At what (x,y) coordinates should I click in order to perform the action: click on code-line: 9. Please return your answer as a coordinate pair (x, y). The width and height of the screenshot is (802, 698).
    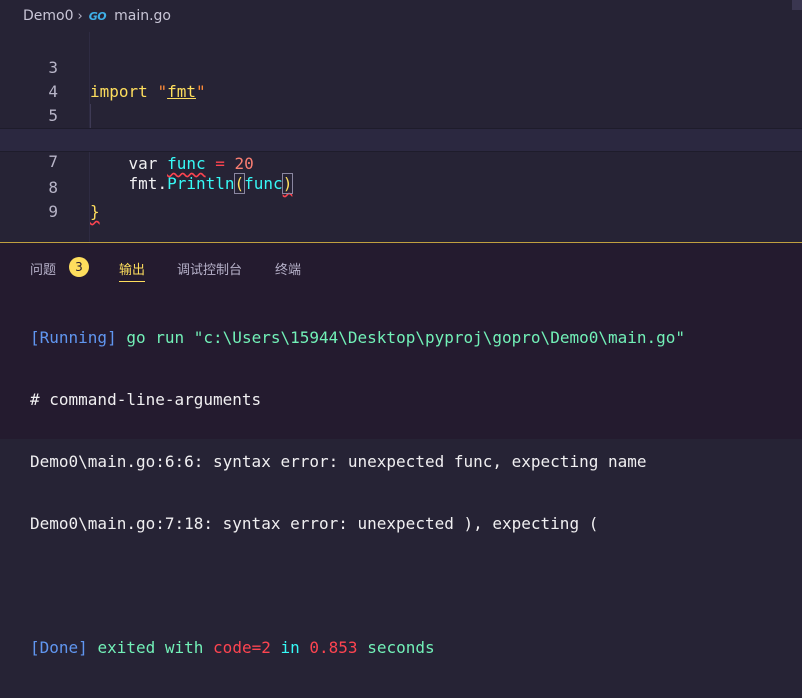
    Looking at the image, I should click on (401, 198).